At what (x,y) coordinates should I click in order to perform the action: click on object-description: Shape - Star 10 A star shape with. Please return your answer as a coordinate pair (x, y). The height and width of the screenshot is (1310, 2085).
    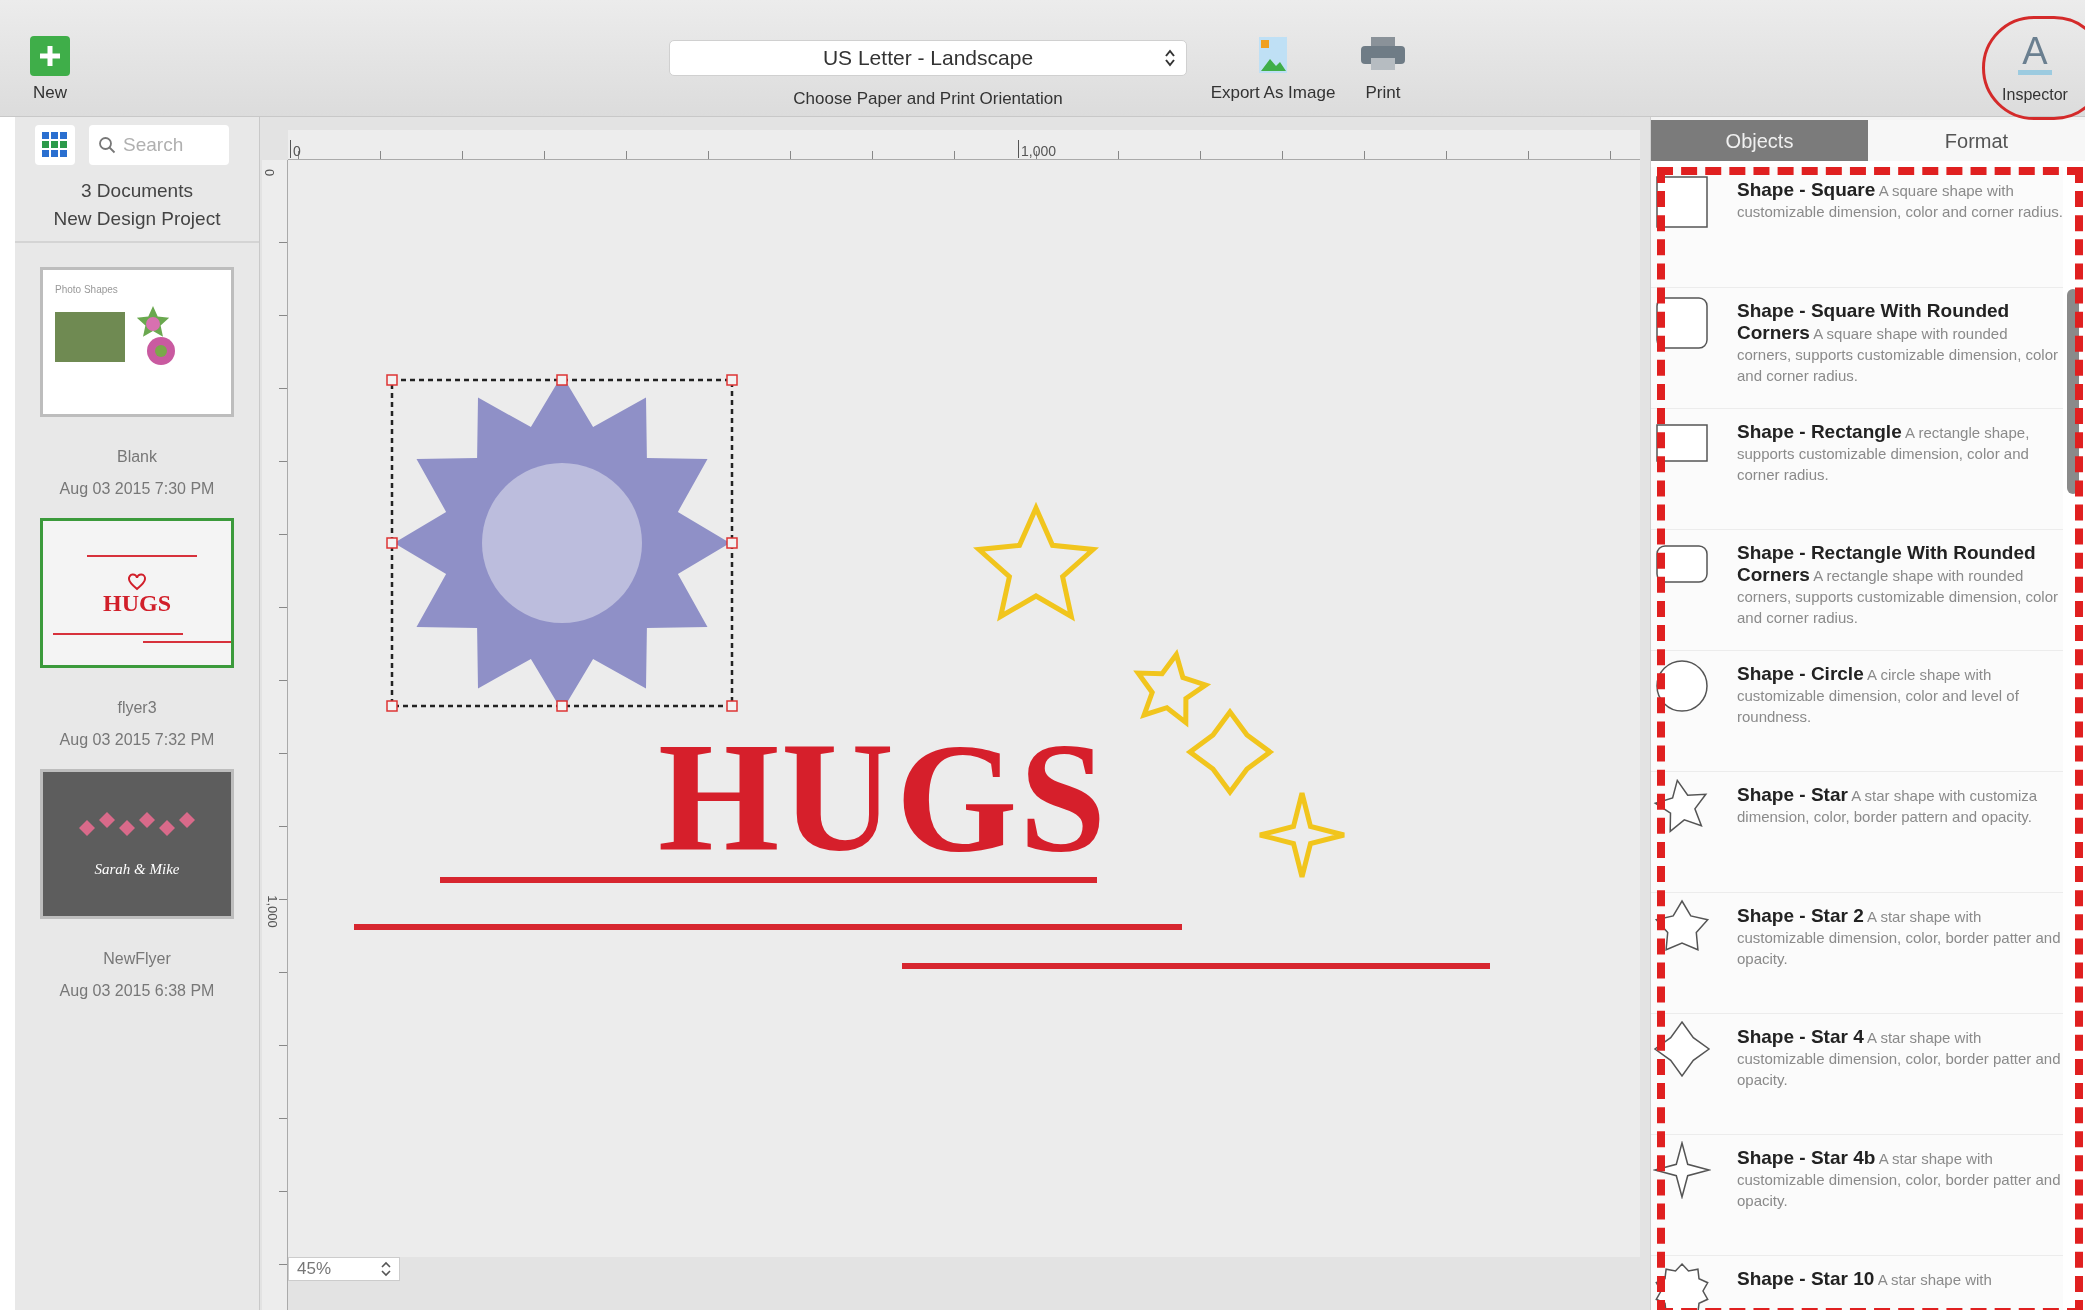
    Looking at the image, I should click on (1864, 1279).